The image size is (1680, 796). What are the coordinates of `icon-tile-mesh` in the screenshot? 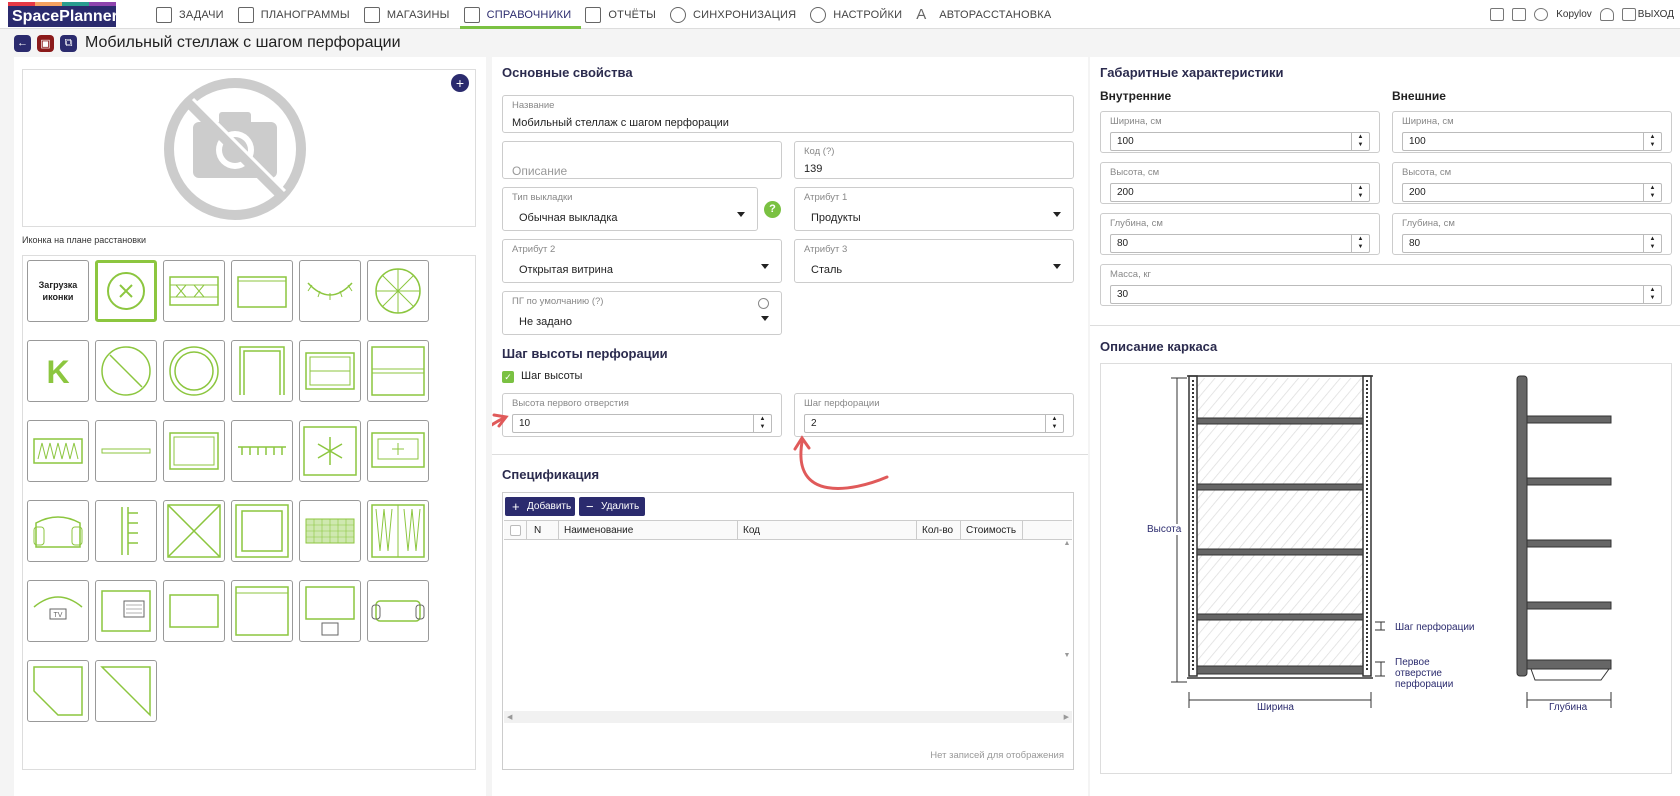 It's located at (330, 531).